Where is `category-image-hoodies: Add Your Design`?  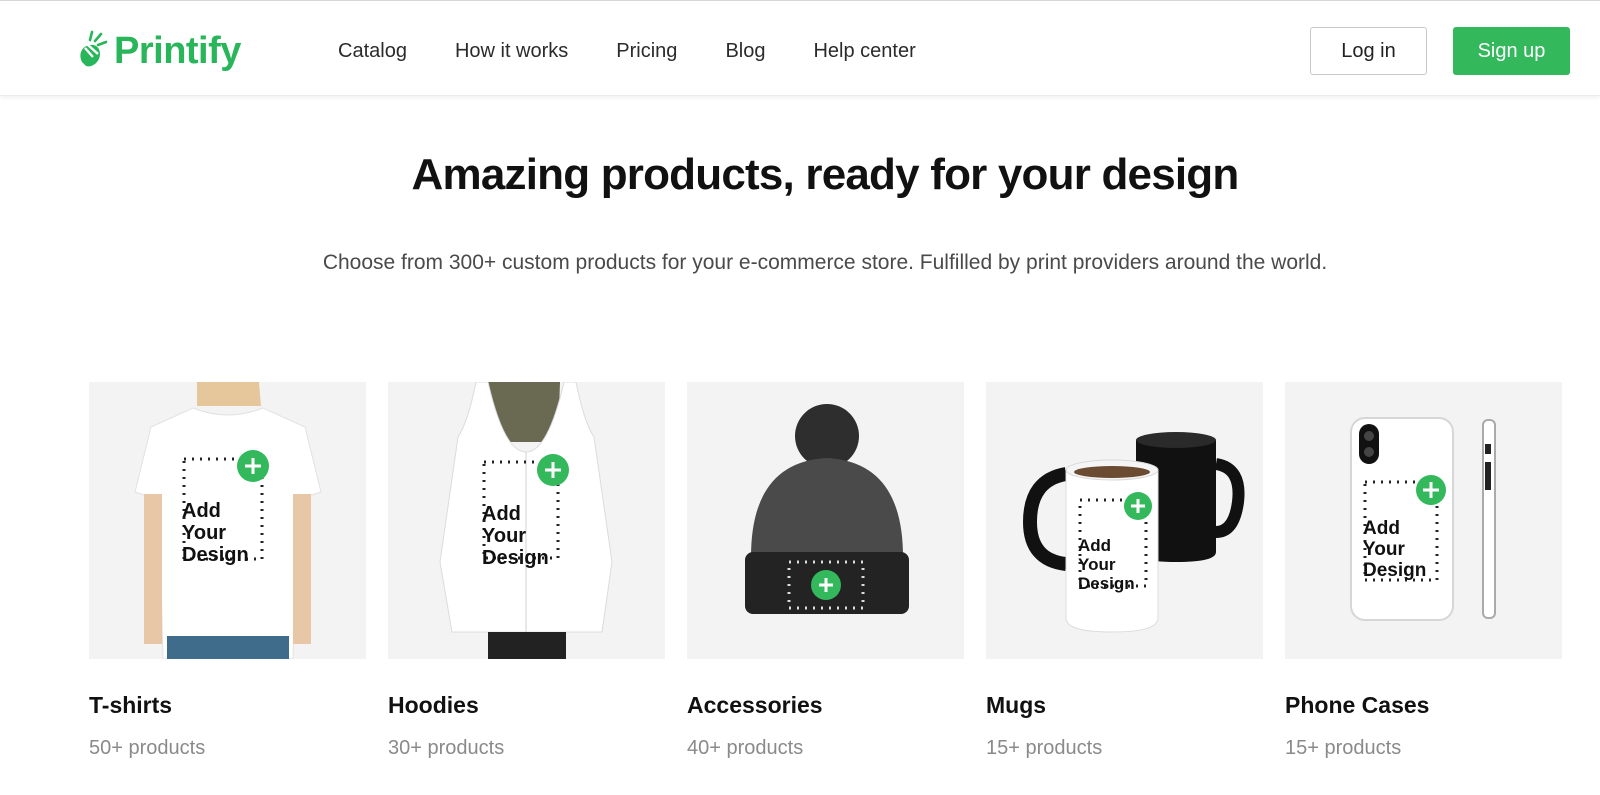 category-image-hoodies: Add Your Design is located at coordinates (526, 520).